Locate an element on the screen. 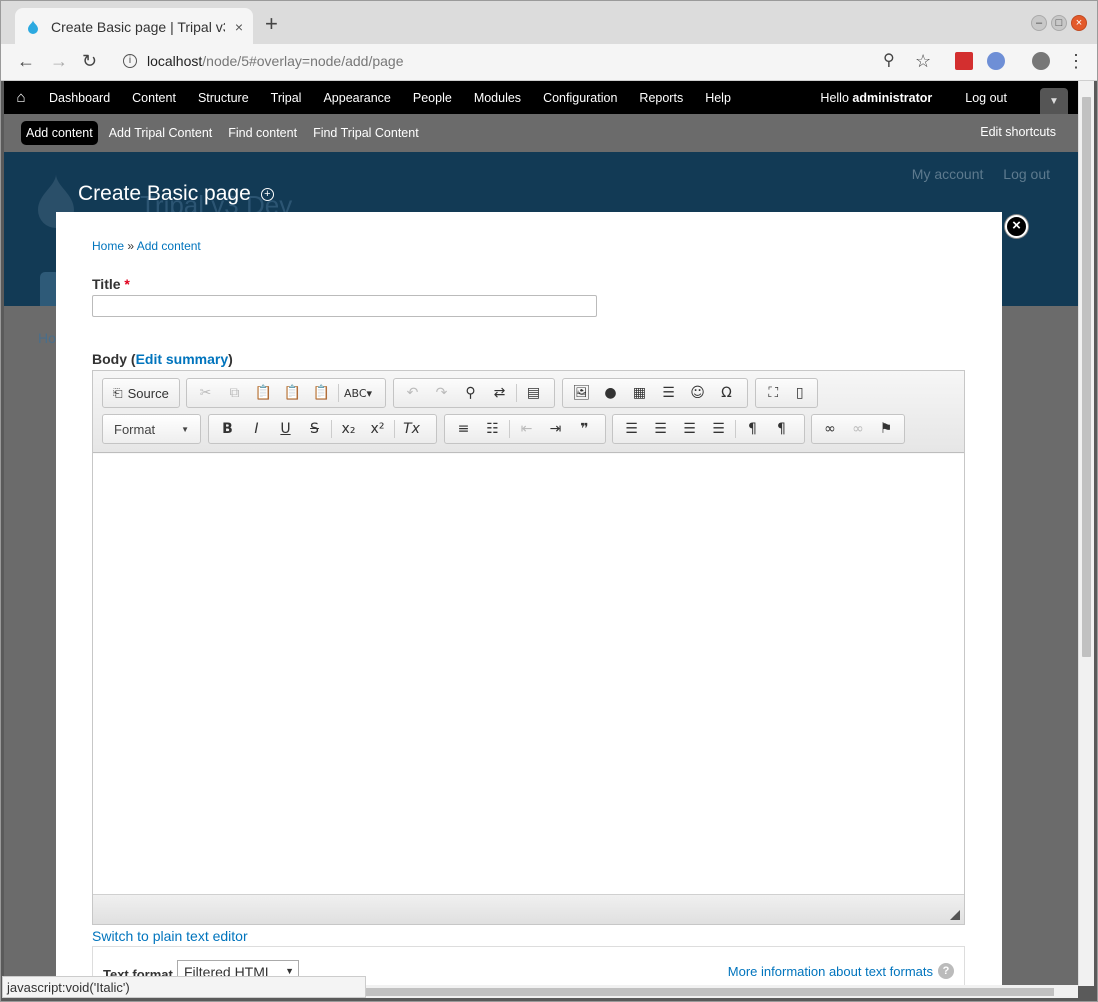  lastpass-extension-icon is located at coordinates (964, 61).